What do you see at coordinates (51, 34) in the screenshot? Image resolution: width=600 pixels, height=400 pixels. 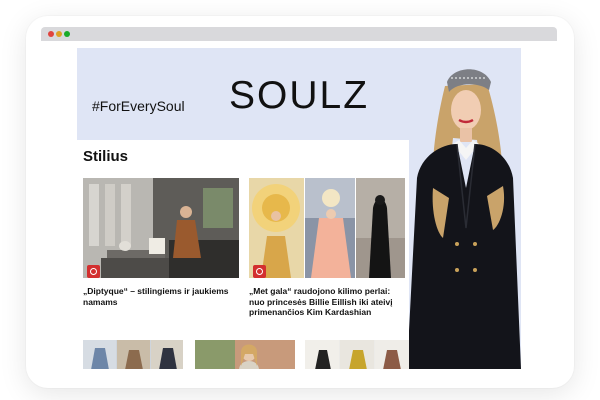 I see `close-window-dot` at bounding box center [51, 34].